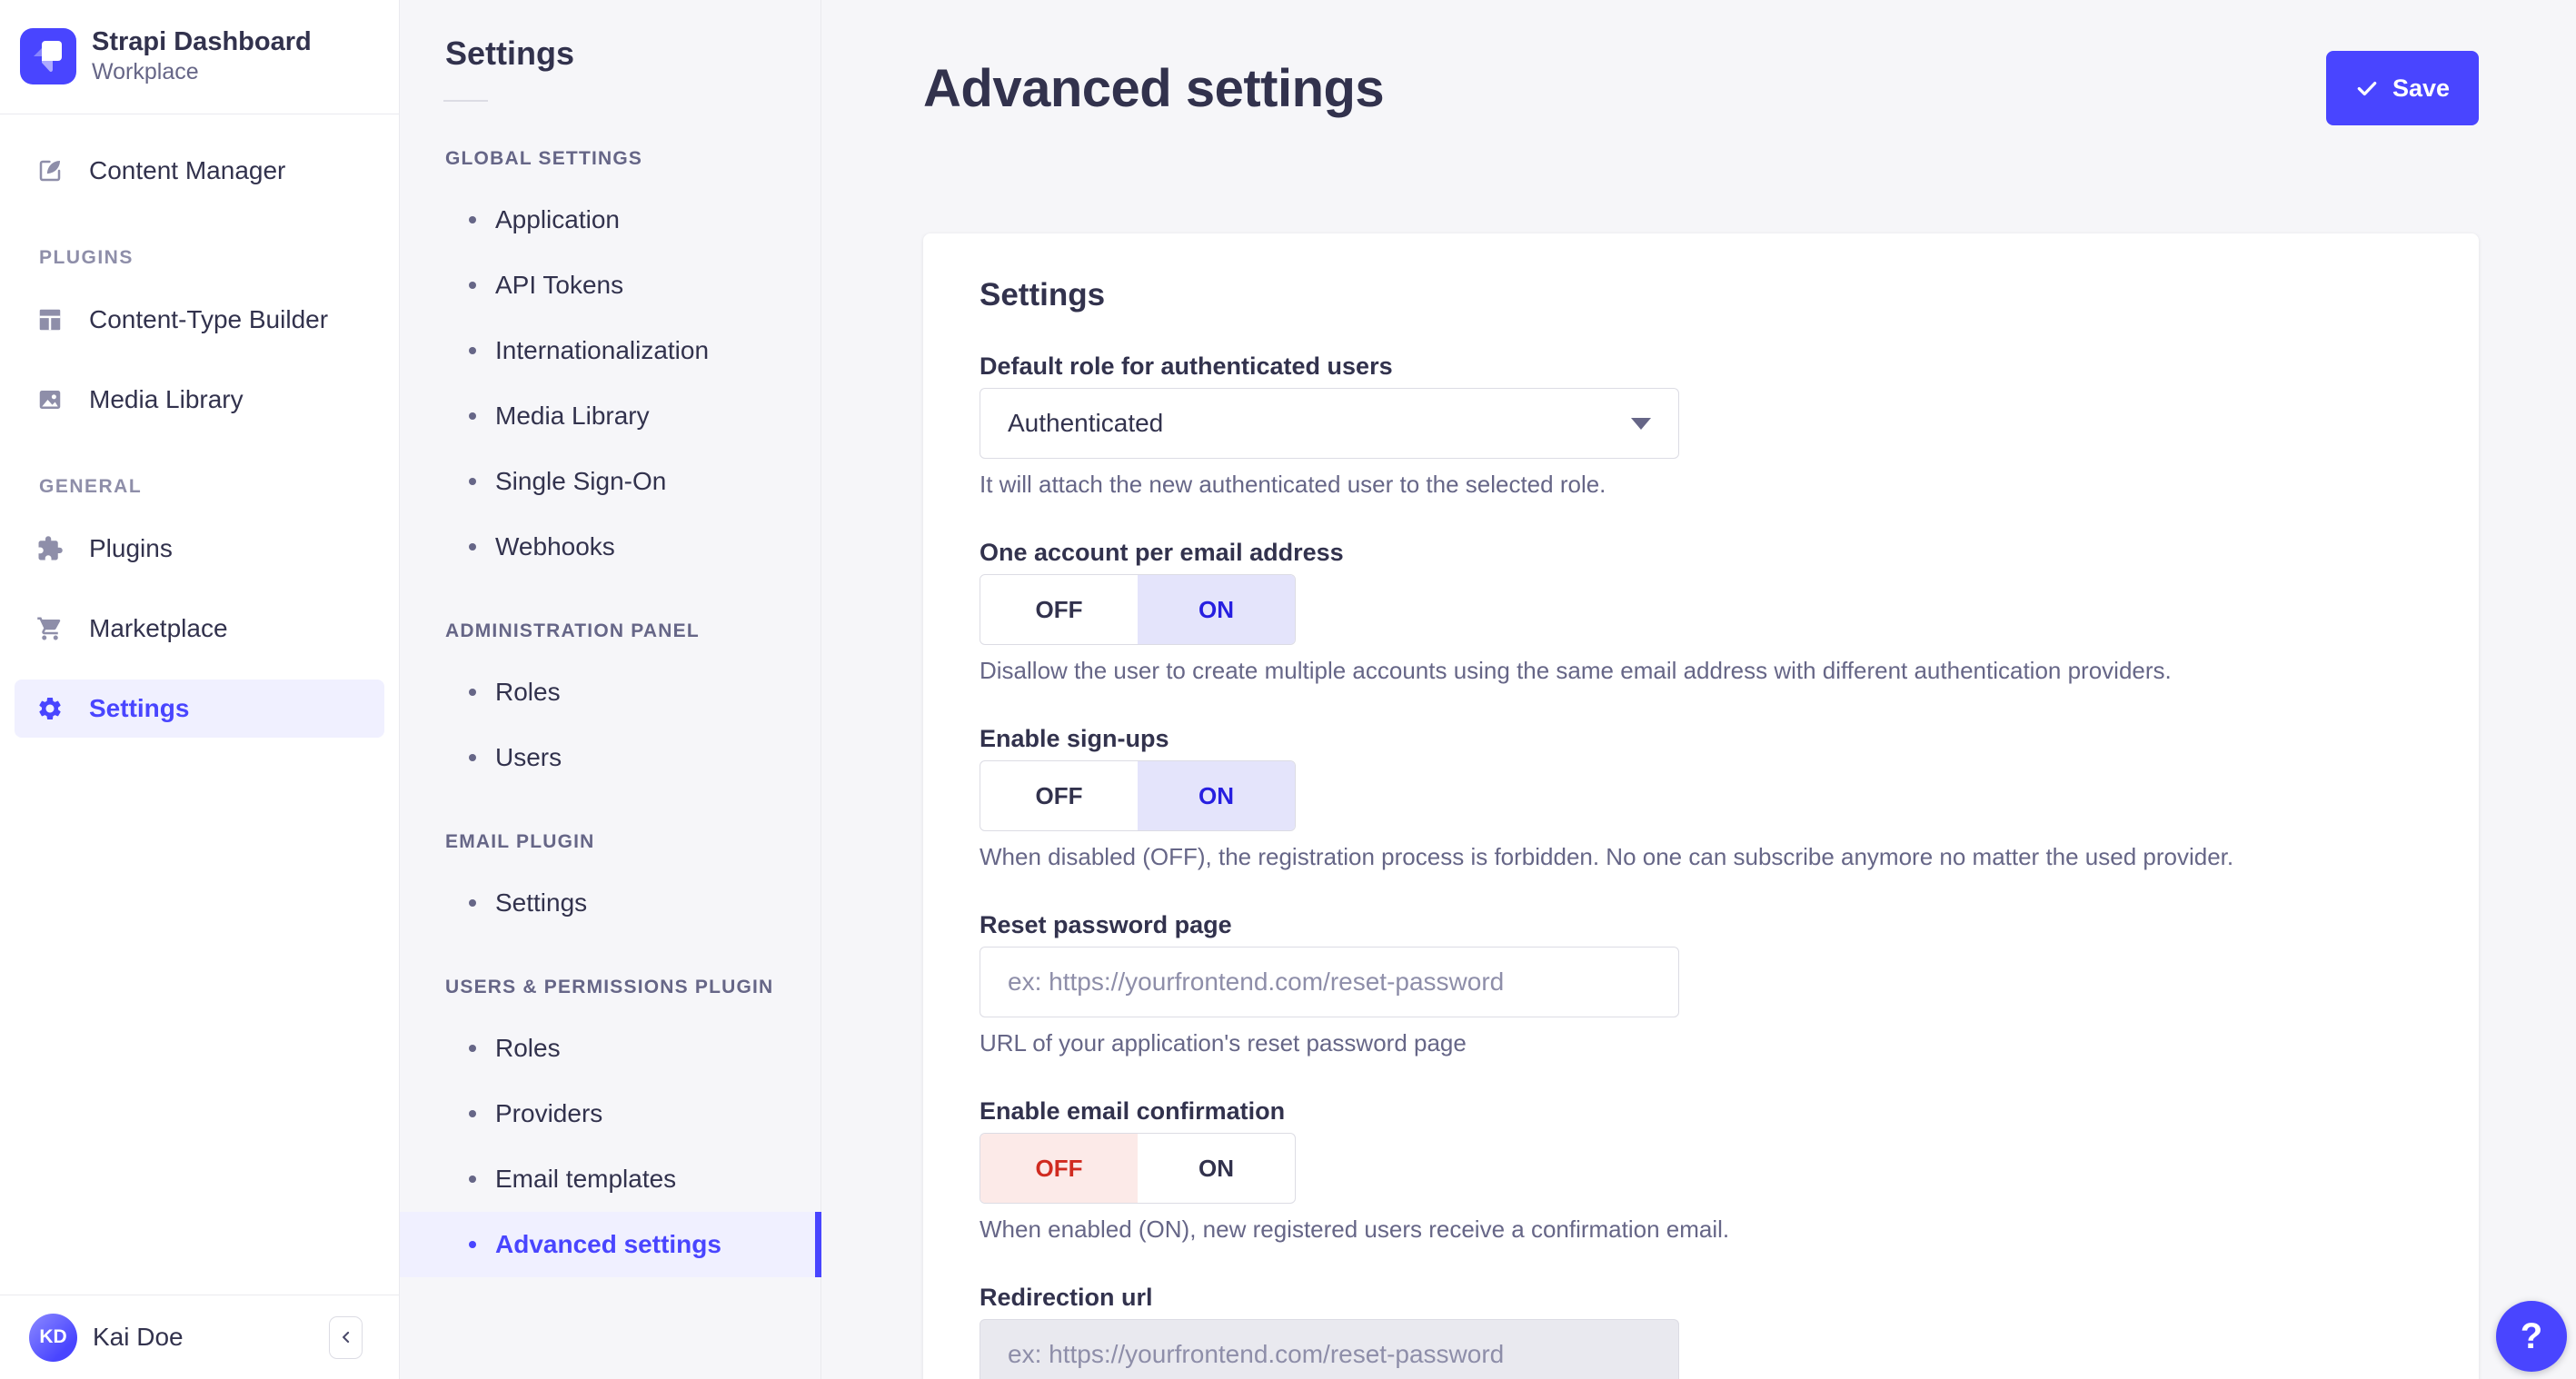 The height and width of the screenshot is (1379, 2576). Describe the element at coordinates (1075, 738) in the screenshot. I see `field-label: Enable sign-ups` at that location.